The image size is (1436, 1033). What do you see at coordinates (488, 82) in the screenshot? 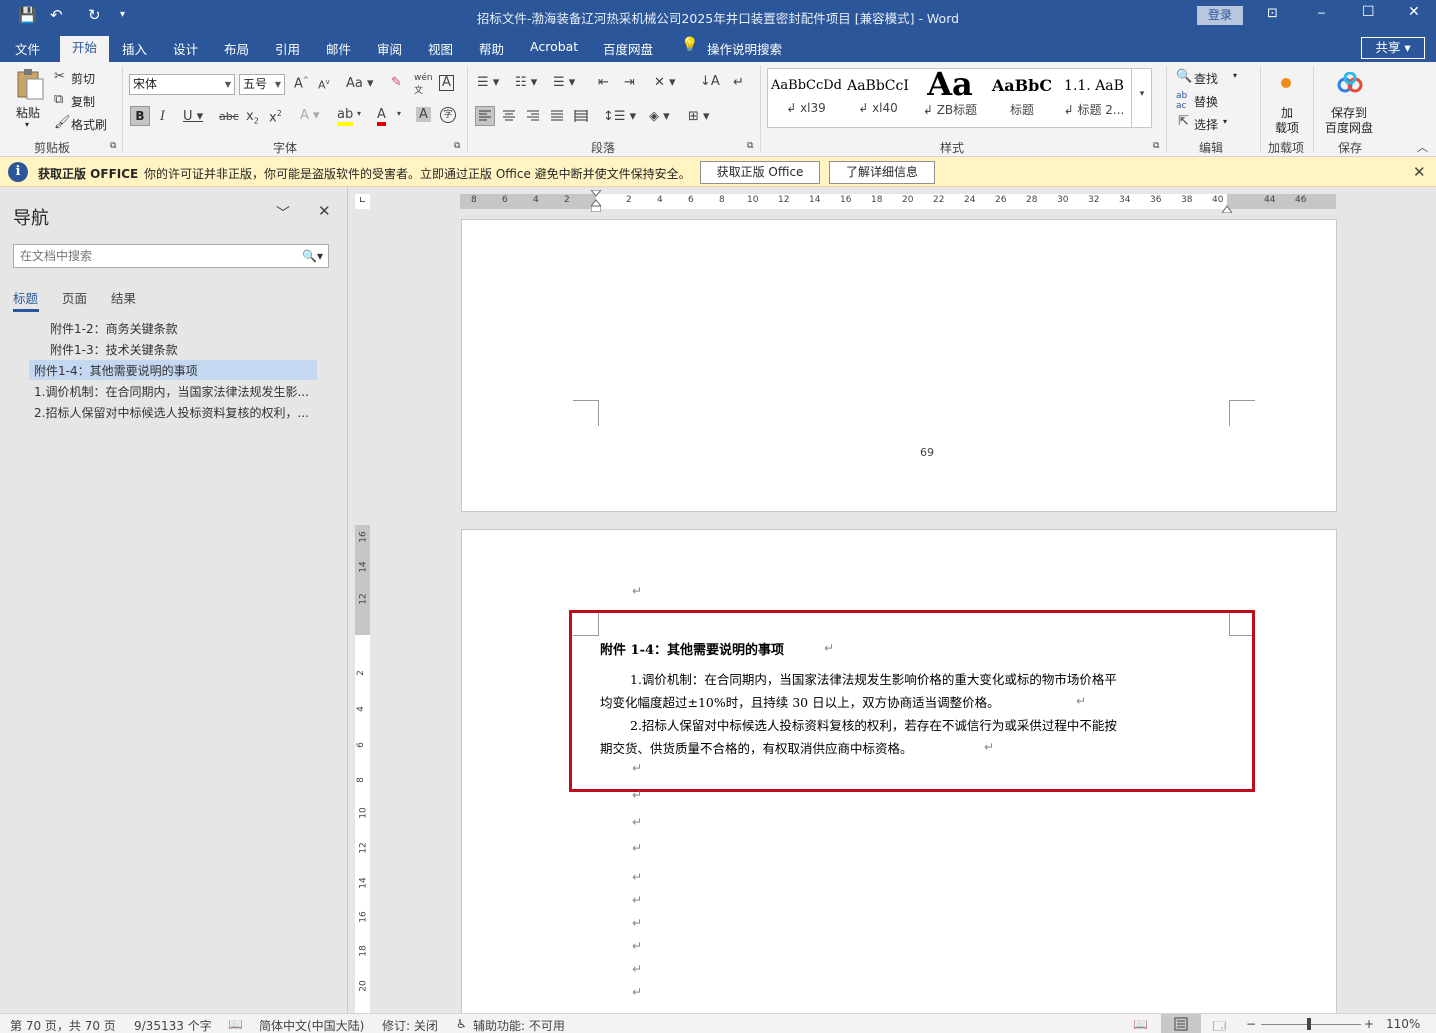
I see `bullets-icon: ☰ ▾` at bounding box center [488, 82].